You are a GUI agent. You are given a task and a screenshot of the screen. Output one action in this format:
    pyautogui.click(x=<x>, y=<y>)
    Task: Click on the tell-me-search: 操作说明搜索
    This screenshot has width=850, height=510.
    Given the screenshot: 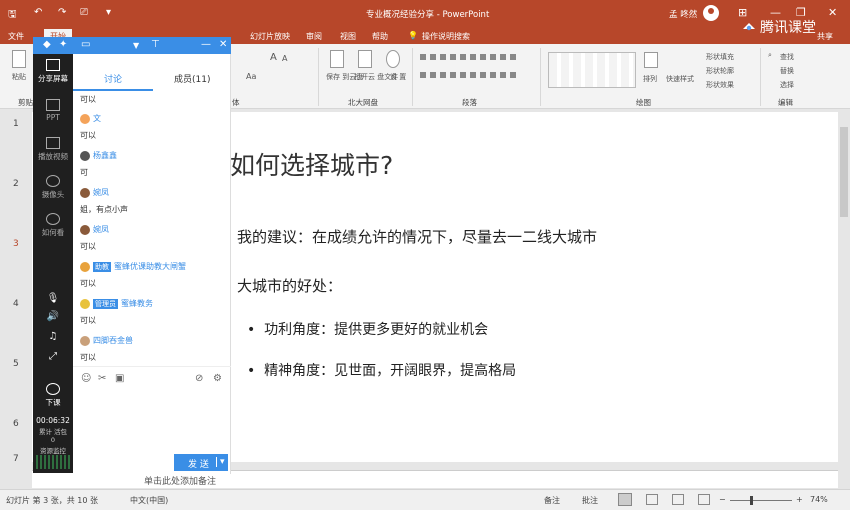 What is the action you would take?
    pyautogui.click(x=446, y=36)
    